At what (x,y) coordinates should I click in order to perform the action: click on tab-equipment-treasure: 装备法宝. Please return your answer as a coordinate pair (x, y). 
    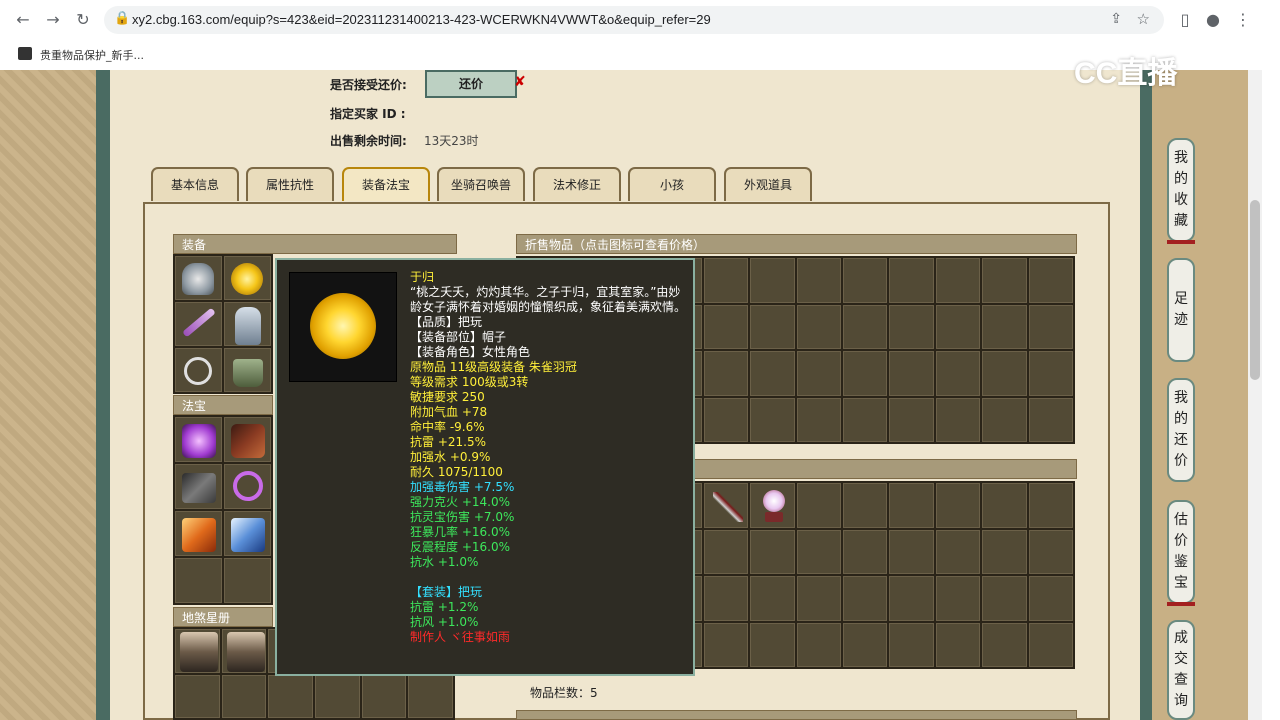
    Looking at the image, I should click on (386, 184).